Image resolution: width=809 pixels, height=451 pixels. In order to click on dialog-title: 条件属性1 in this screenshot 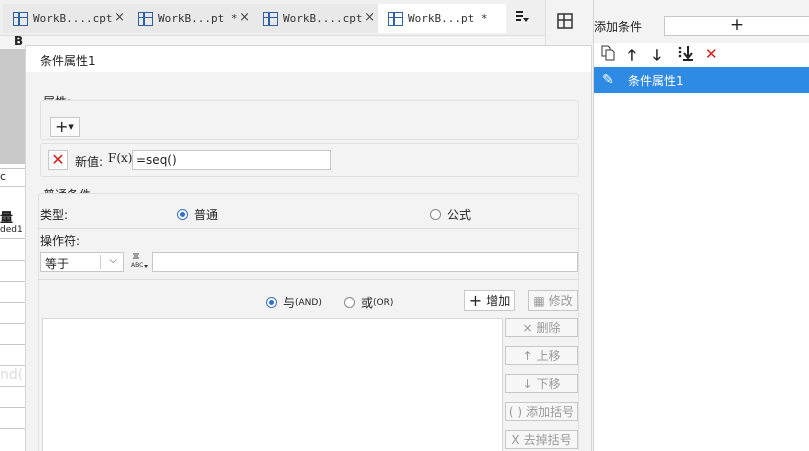, I will do `click(68, 61)`.